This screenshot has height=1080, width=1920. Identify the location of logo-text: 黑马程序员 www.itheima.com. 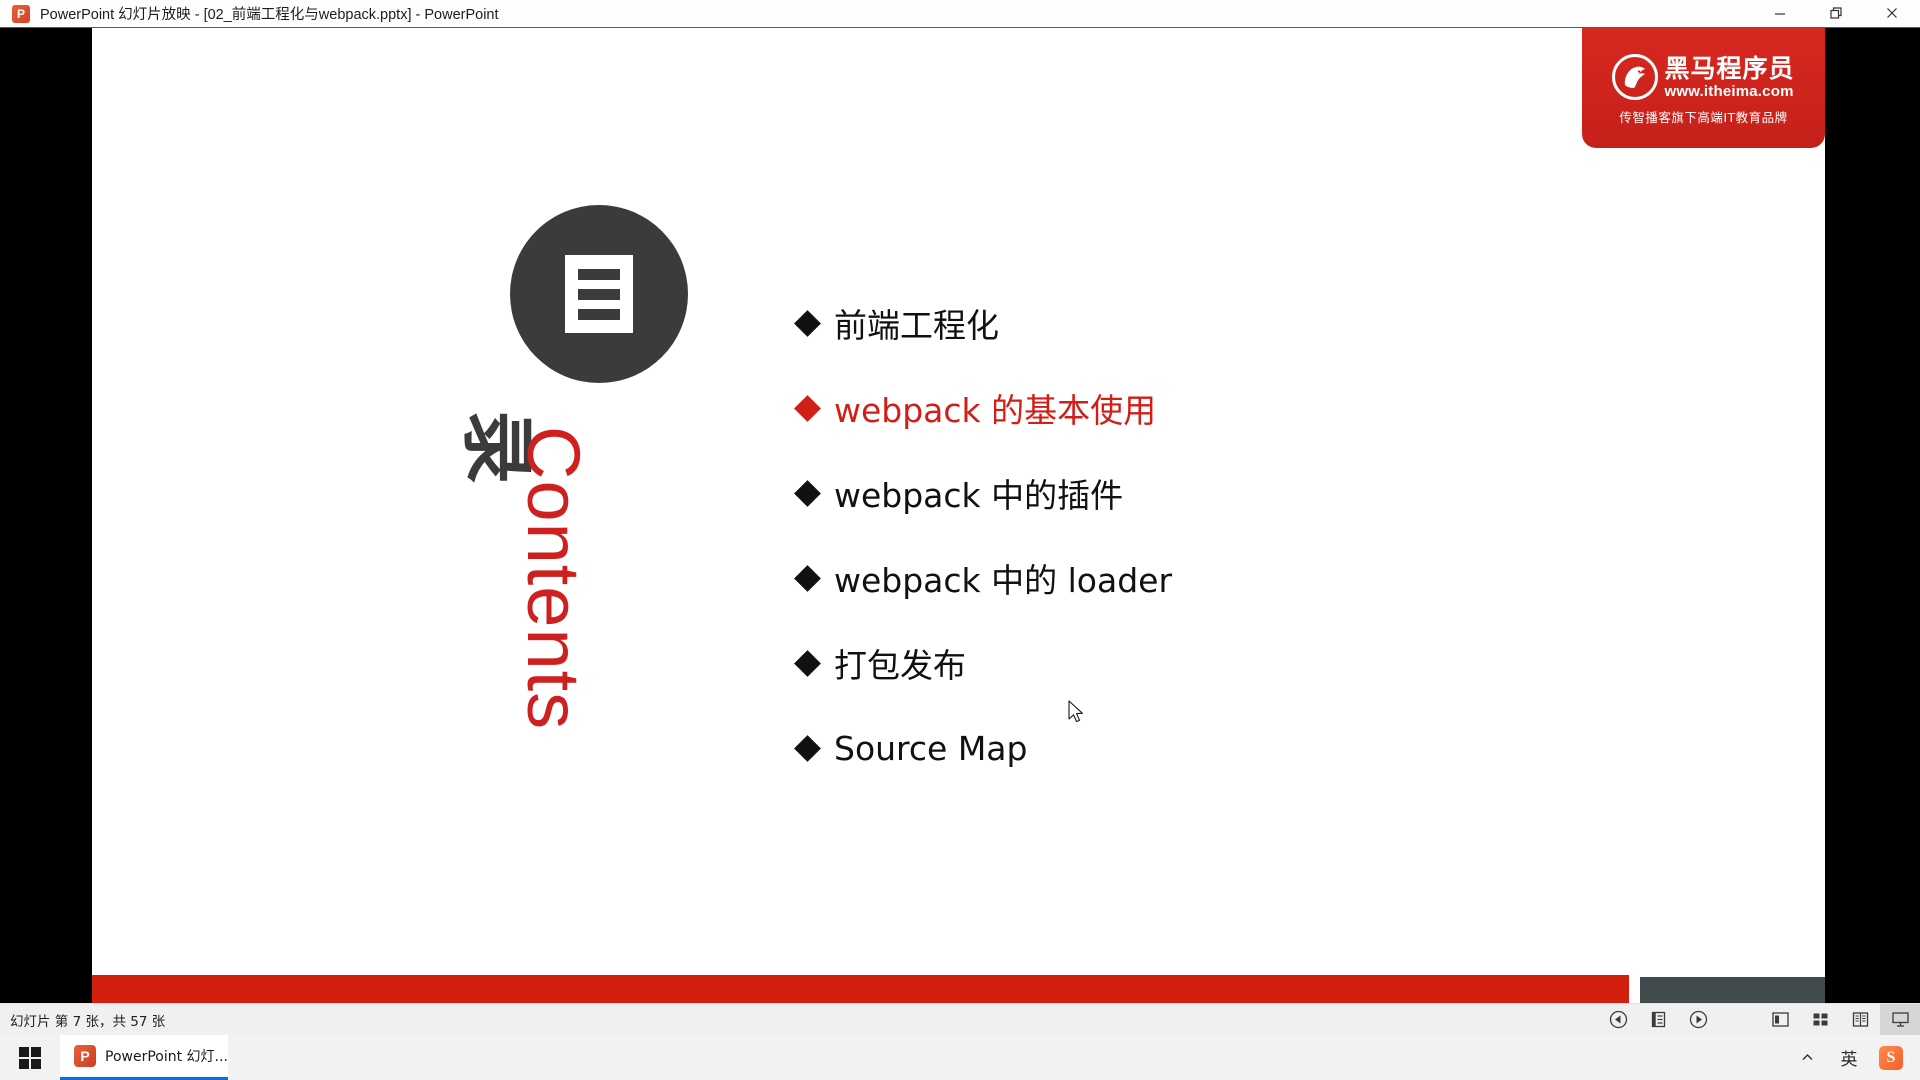
(1729, 77).